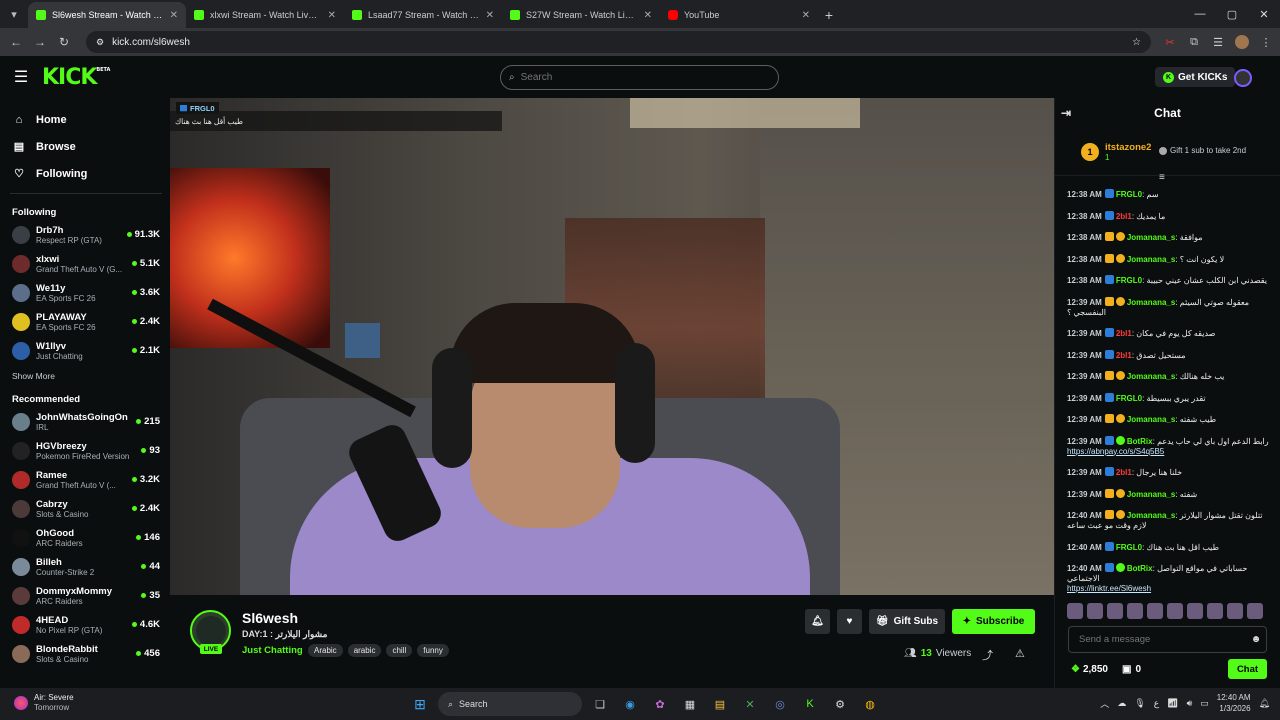 Image resolution: width=1280 pixels, height=720 pixels. Describe the element at coordinates (780, 704) in the screenshot. I see `discord-icon: ◎` at that location.